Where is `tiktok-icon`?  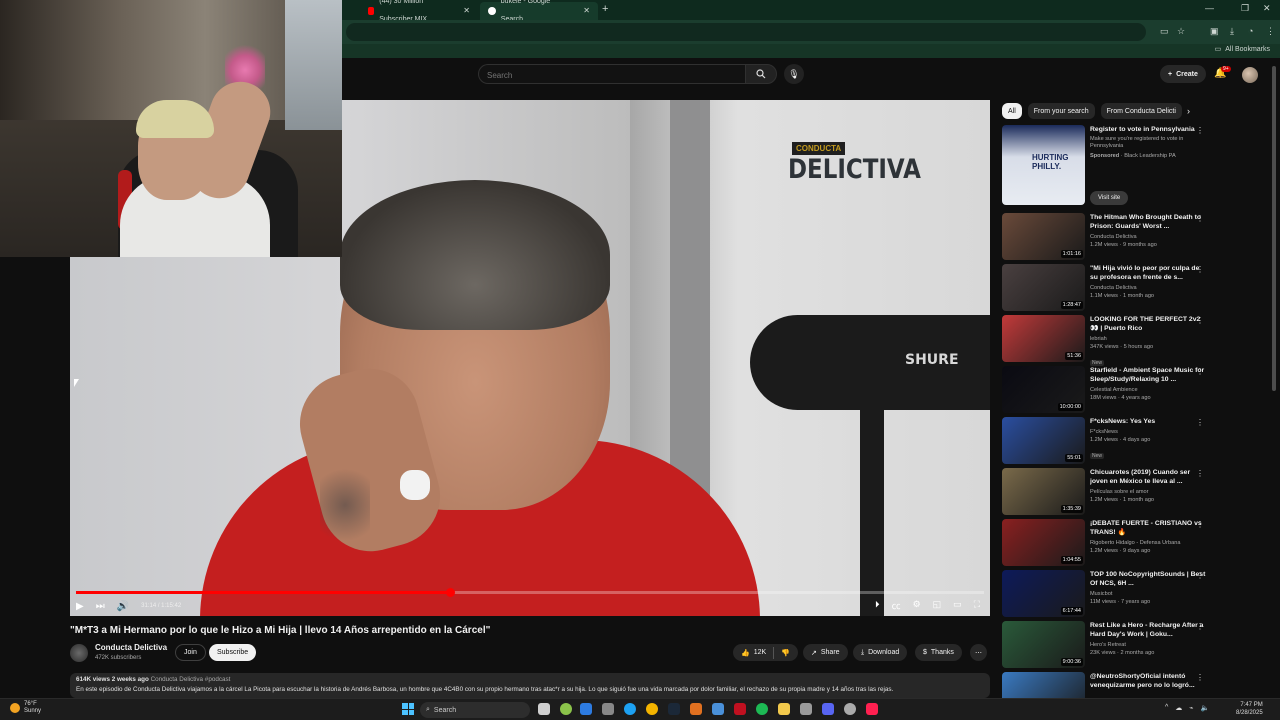
tiktok-icon is located at coordinates (872, 709).